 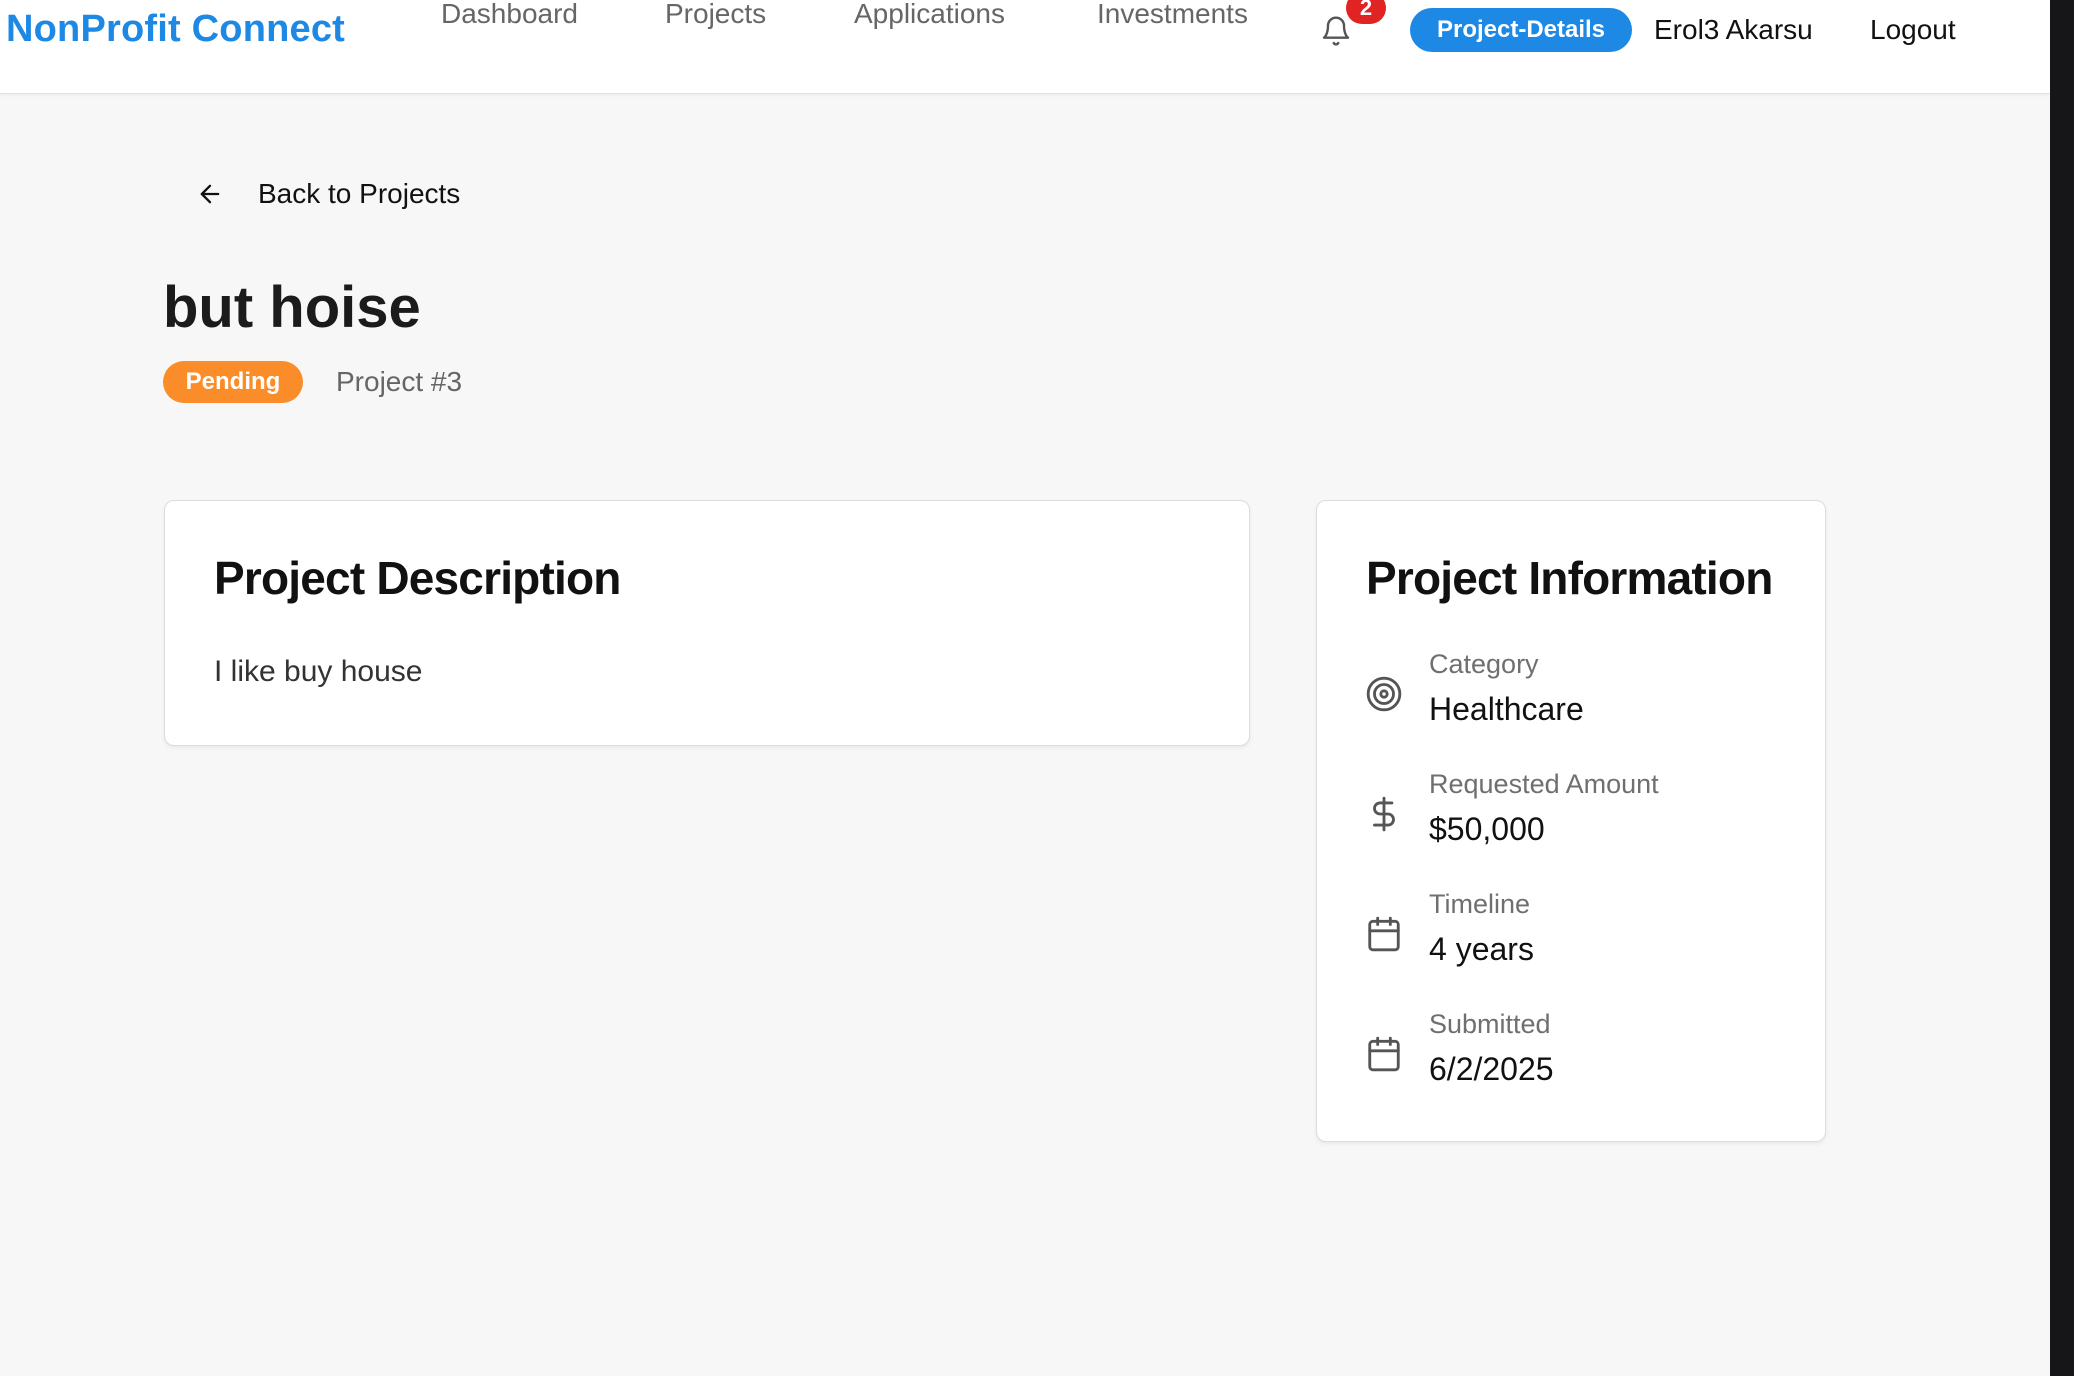 I want to click on back-to-projects-link: Back to Projects, so click(x=328, y=194).